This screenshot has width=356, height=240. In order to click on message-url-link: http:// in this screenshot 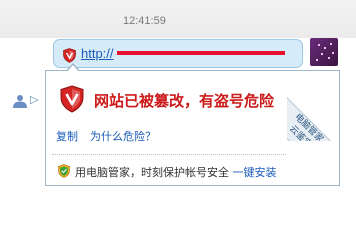, I will do `click(97, 53)`.